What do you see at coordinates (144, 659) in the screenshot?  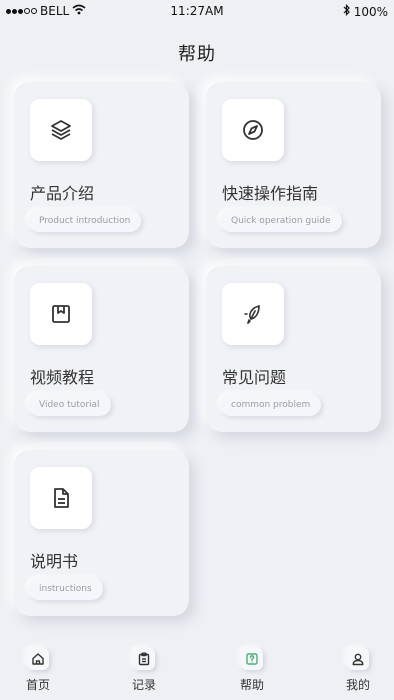 I see `clipboard-icon` at bounding box center [144, 659].